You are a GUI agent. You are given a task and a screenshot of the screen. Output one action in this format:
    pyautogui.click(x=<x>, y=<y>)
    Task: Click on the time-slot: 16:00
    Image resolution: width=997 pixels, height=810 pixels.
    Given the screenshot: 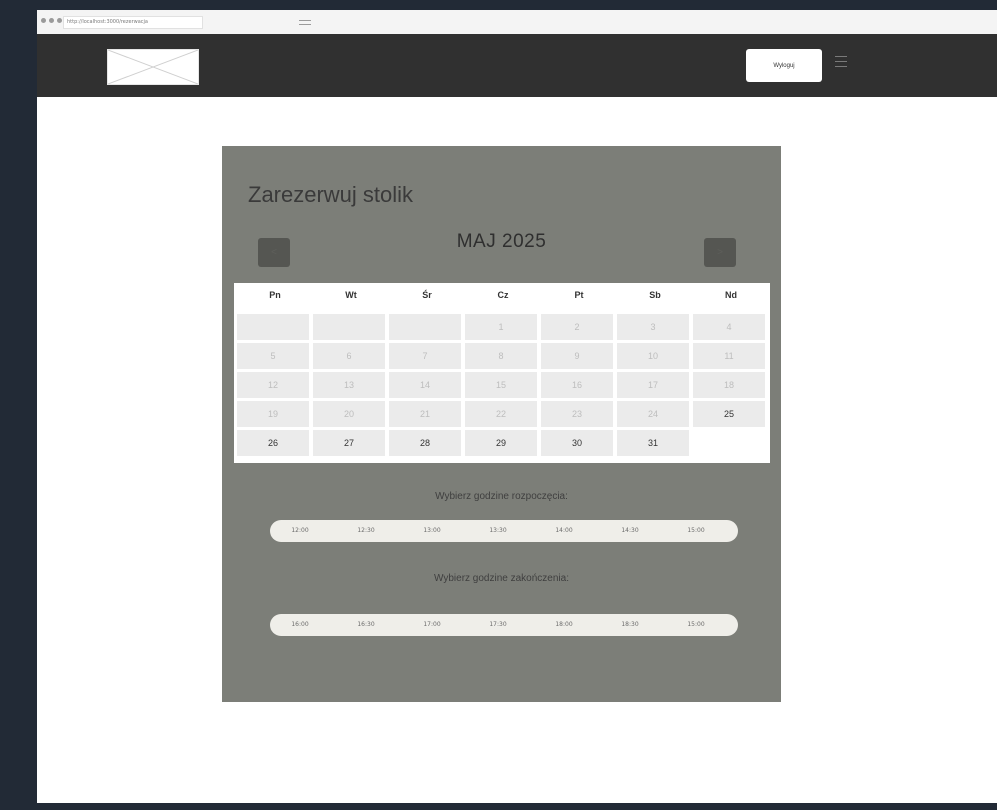 What is the action you would take?
    pyautogui.click(x=300, y=625)
    